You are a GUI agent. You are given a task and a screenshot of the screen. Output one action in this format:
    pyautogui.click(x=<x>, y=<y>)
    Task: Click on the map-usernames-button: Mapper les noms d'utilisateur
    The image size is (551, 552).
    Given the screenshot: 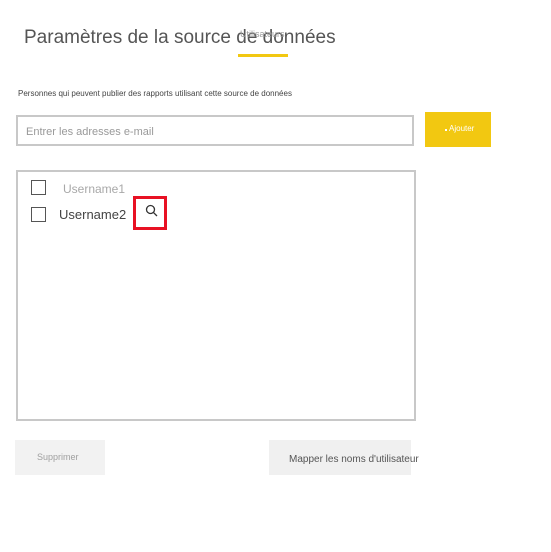 What is the action you would take?
    pyautogui.click(x=344, y=457)
    